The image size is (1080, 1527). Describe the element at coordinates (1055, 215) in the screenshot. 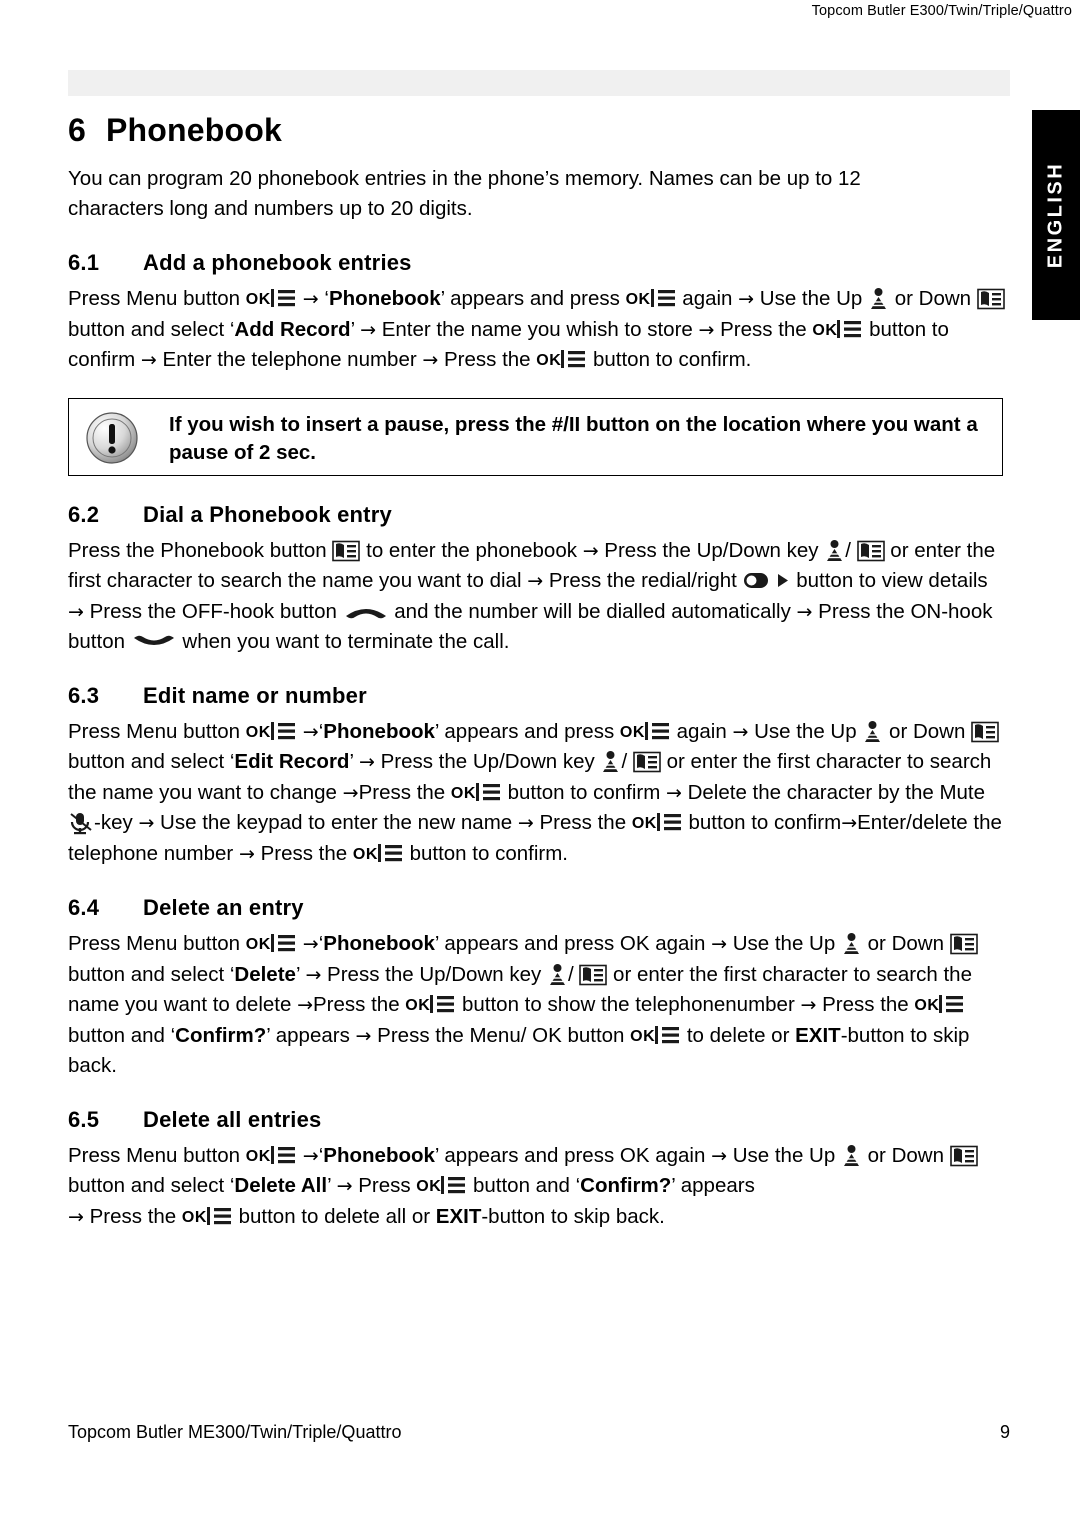

I see `language-tab-label: ENGLISH` at that location.